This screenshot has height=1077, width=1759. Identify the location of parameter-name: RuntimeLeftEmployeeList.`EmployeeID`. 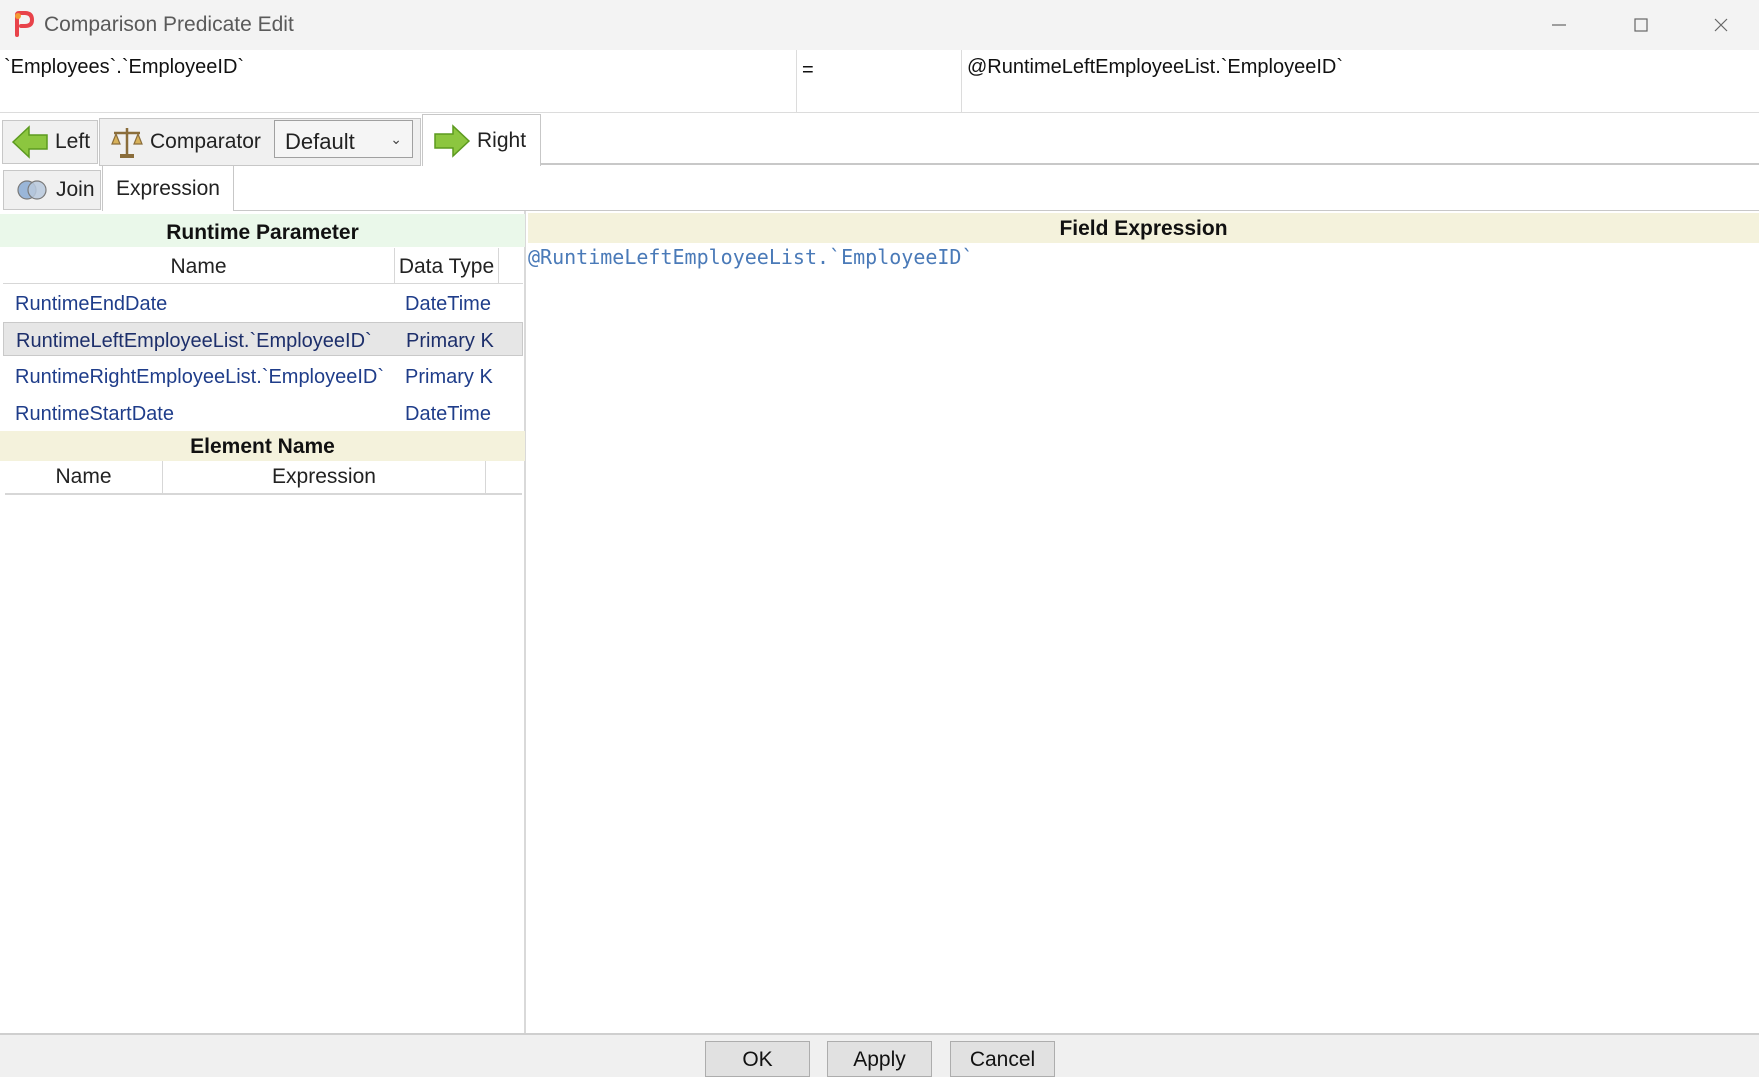
(194, 341).